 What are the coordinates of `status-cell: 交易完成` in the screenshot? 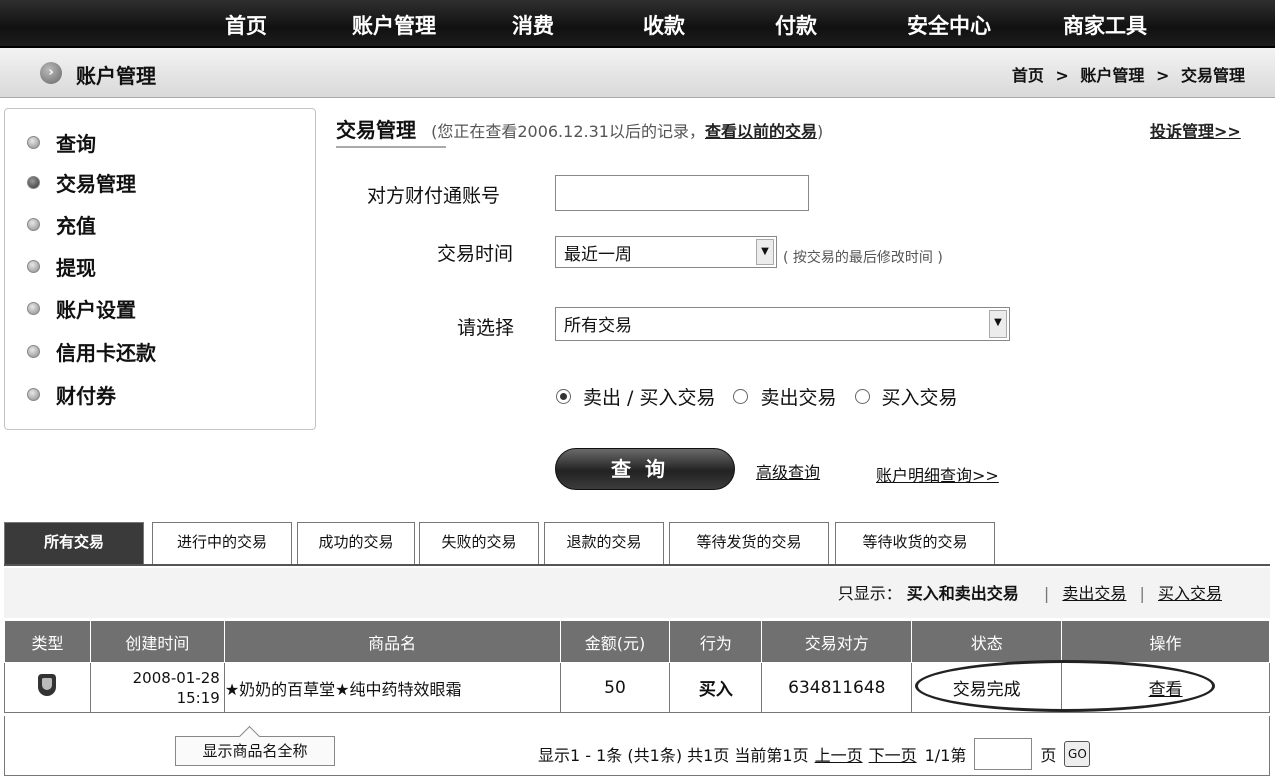 It's located at (987, 687).